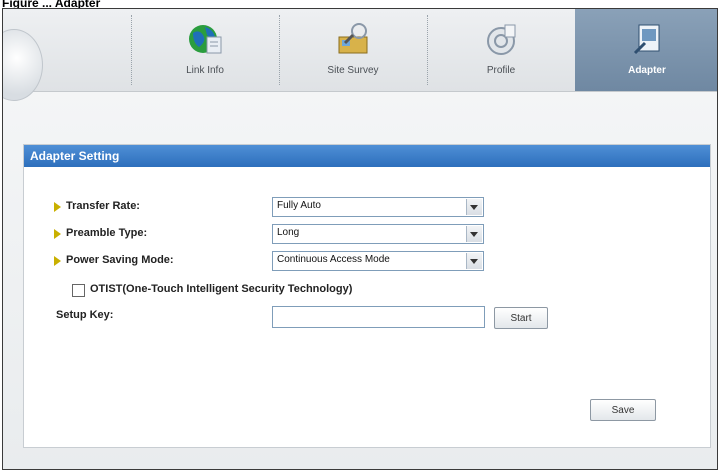 The image size is (723, 473). I want to click on tab-site-survey: Site Survey, so click(353, 50).